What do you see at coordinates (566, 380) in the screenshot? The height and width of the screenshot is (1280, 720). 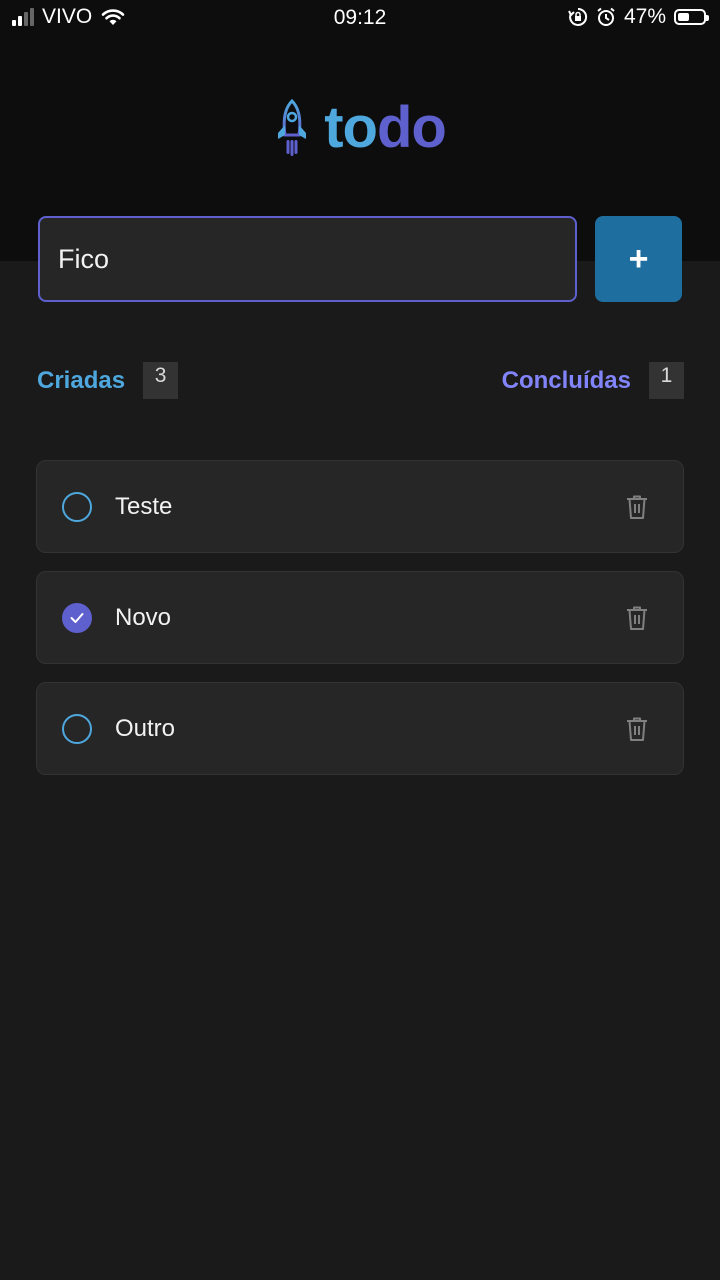 I see `done-label: Concluídas` at bounding box center [566, 380].